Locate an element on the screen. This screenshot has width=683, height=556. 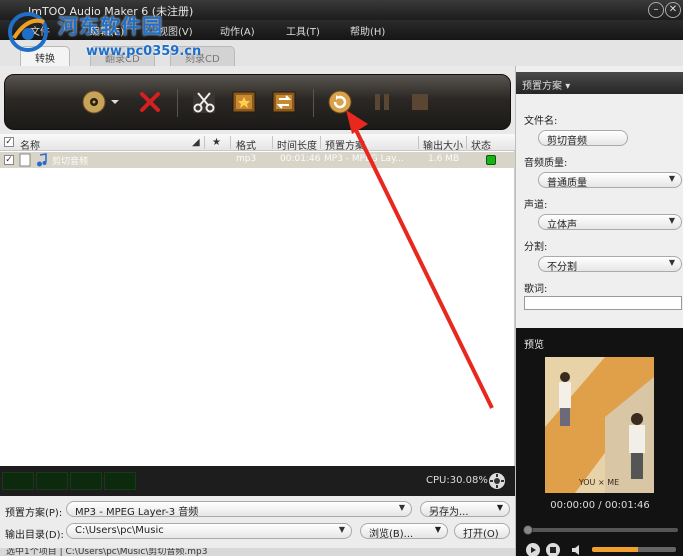
add-file-icon is located at coordinates (94, 102).